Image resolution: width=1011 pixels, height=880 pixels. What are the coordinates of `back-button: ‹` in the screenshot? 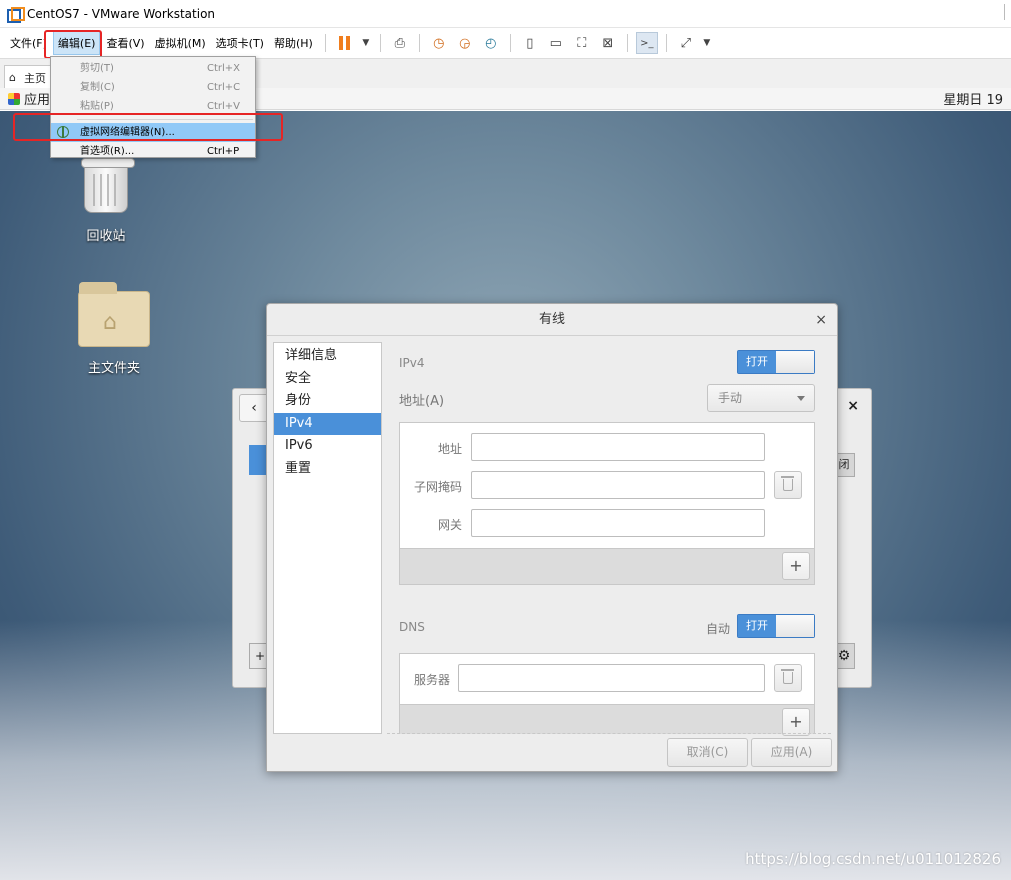 It's located at (254, 408).